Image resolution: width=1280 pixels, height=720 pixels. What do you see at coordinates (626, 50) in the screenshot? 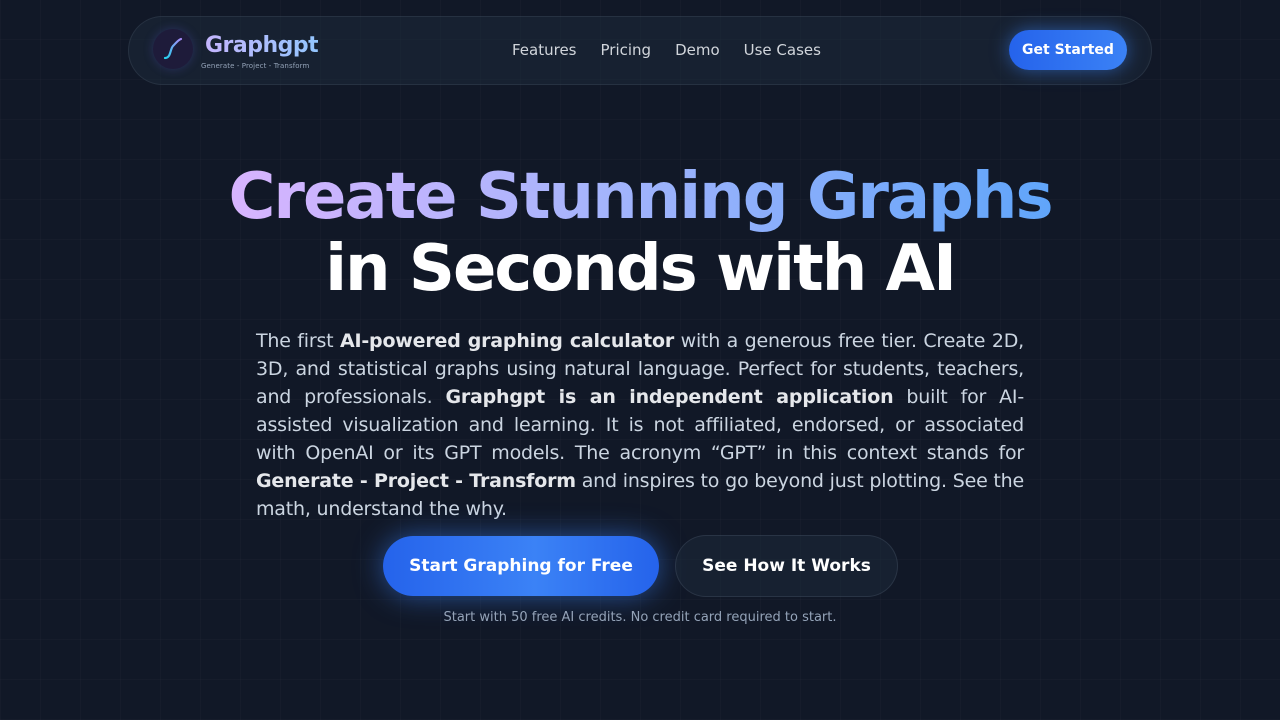
I see `nav-link-pricing: Pricing` at bounding box center [626, 50].